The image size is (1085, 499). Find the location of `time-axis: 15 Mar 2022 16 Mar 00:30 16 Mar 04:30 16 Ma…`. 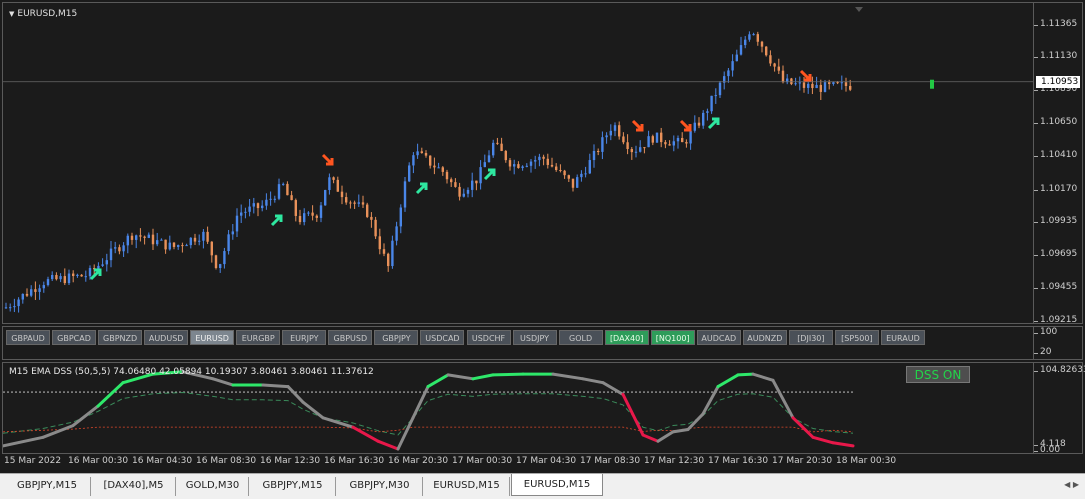

time-axis: 15 Mar 2022 16 Mar 00:30 16 Mar 04:30 16 Ma… is located at coordinates (518, 462).